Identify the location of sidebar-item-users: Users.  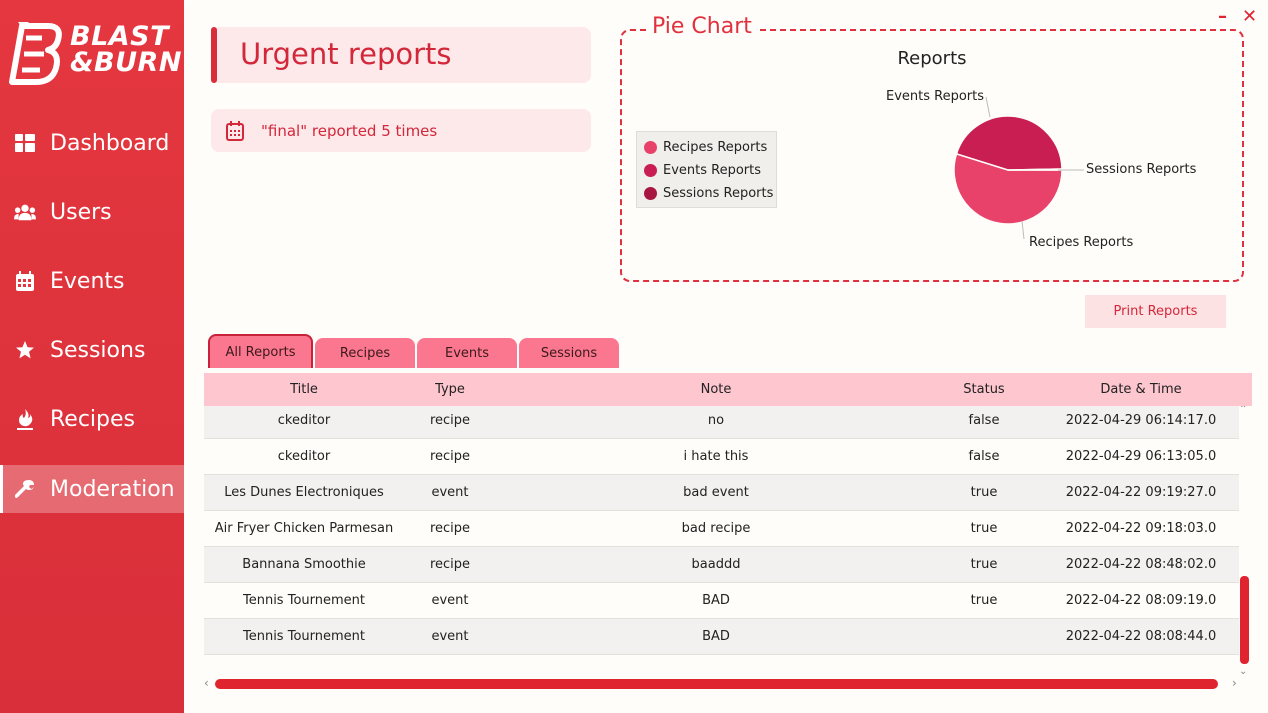
(92, 212).